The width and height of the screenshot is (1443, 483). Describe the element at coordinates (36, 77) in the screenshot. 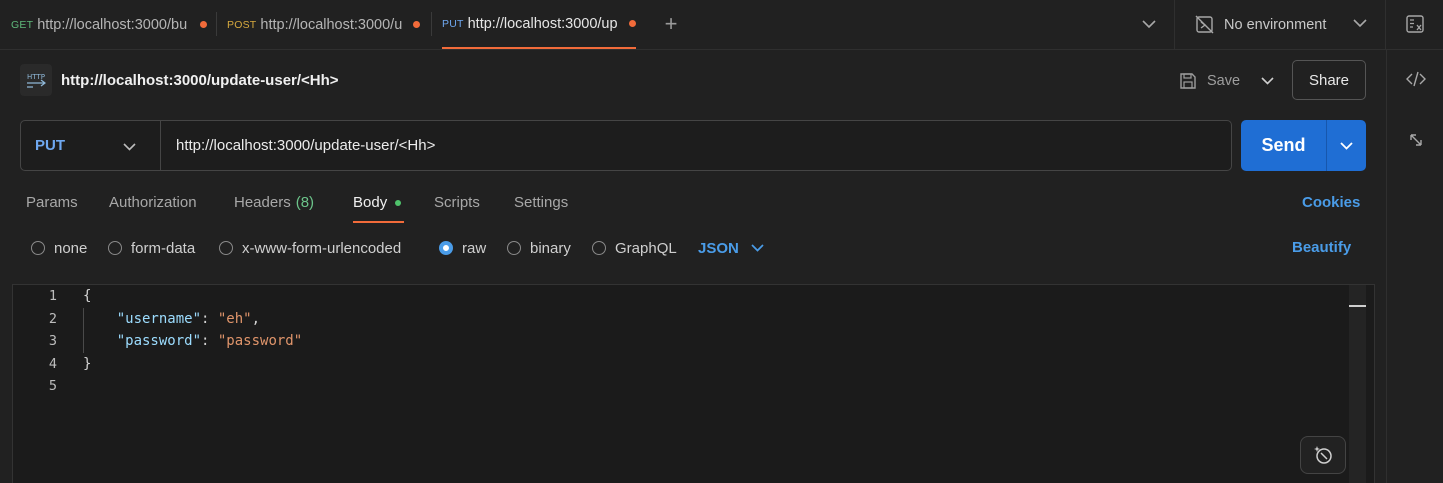

I see `svg-text: HTTP` at that location.